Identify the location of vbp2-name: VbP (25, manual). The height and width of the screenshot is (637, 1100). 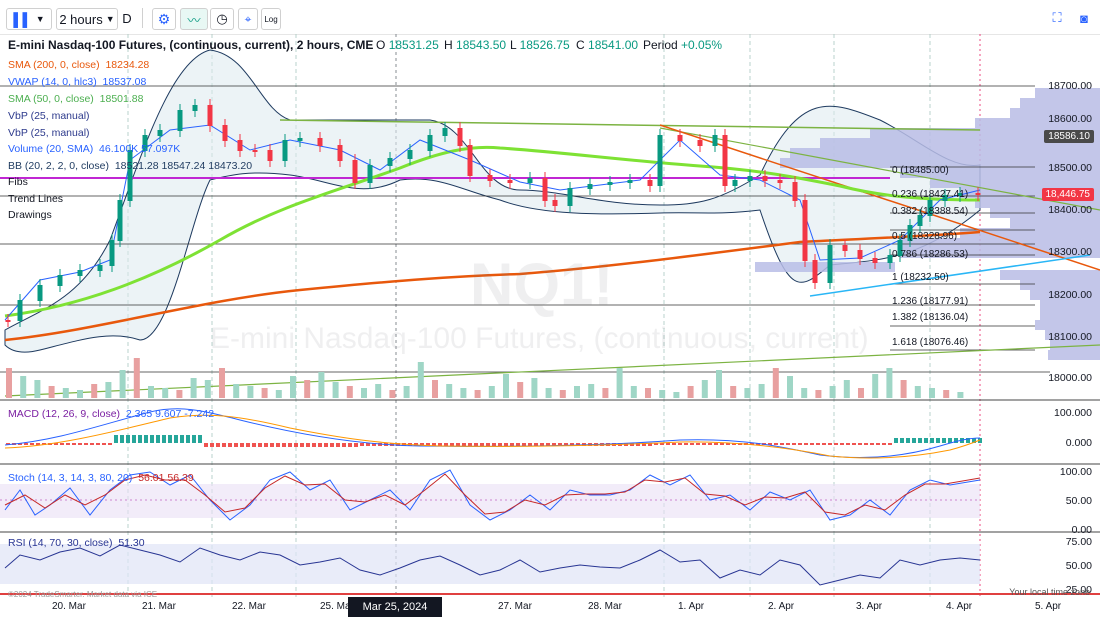
(49, 133).